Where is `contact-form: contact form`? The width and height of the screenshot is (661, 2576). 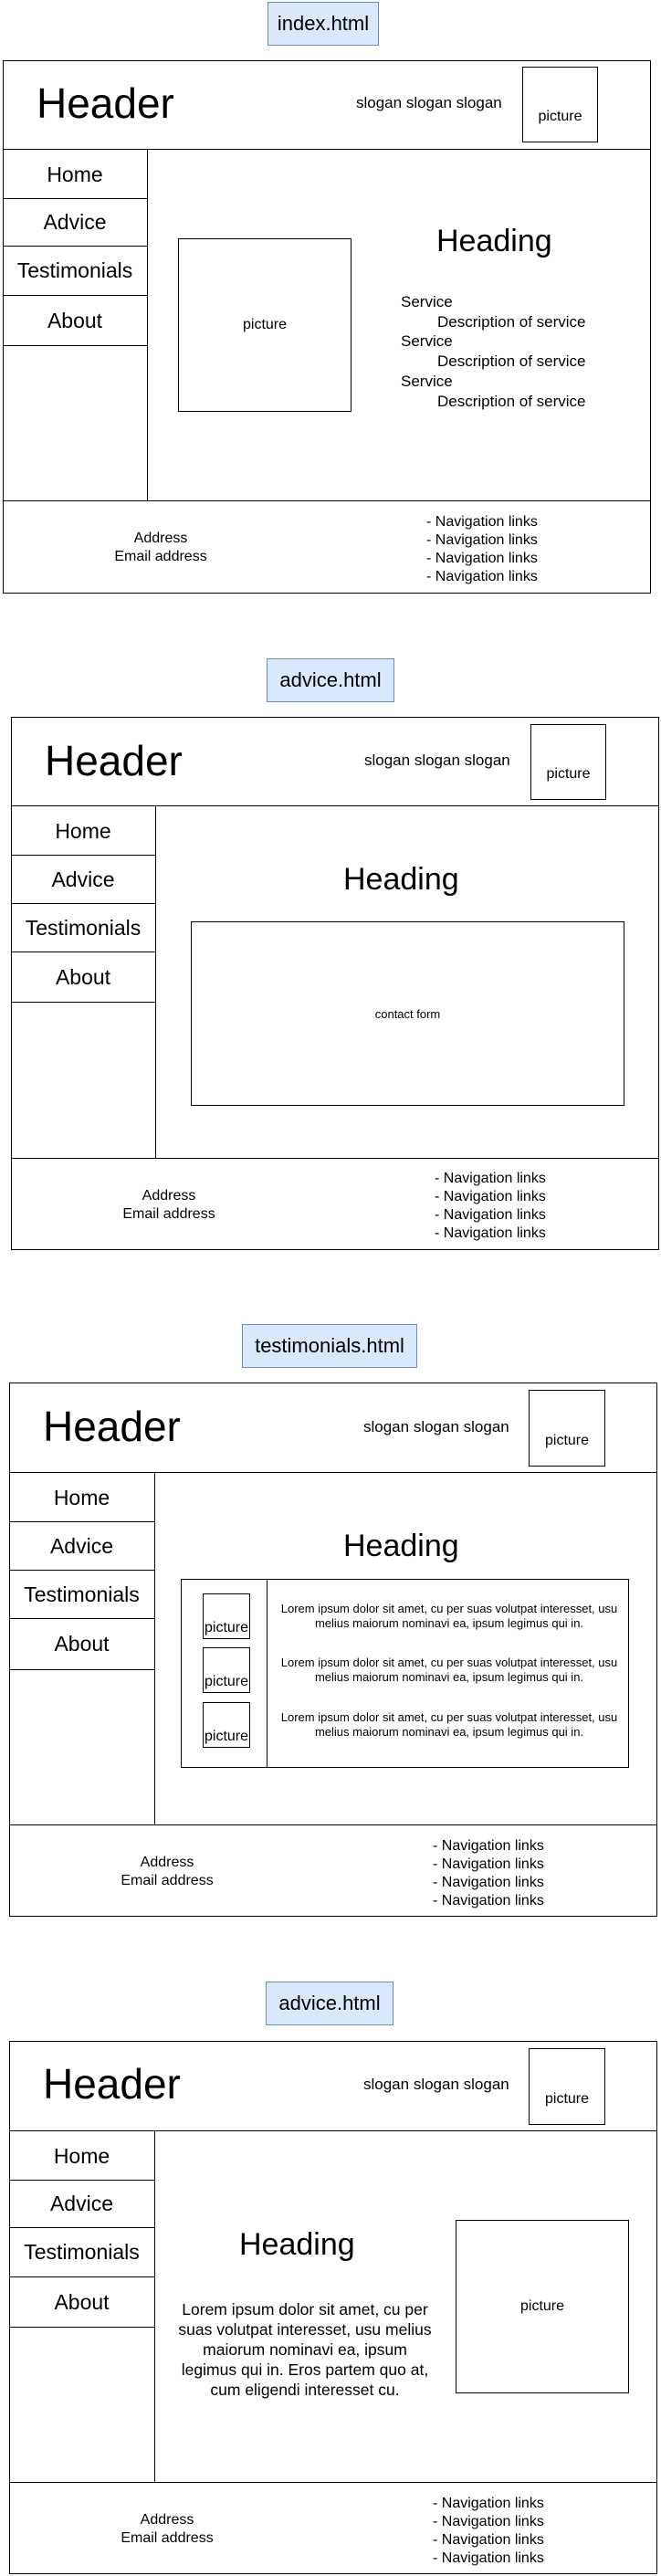 contact-form: contact form is located at coordinates (407, 1013).